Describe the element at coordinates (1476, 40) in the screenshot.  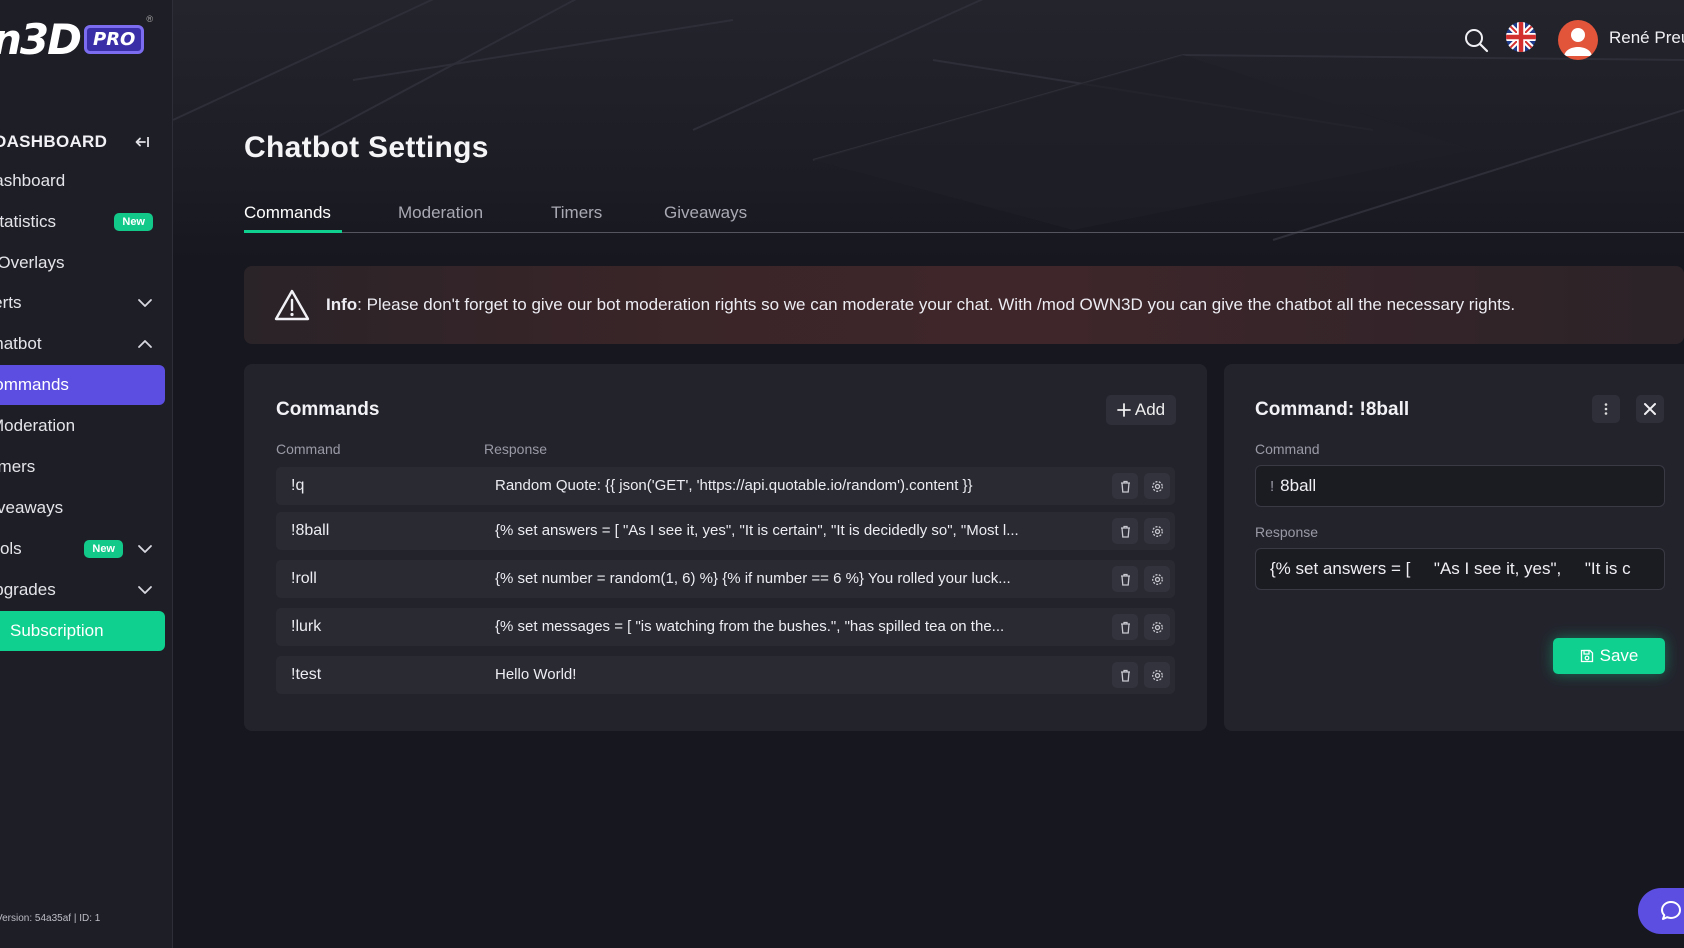
I see `search-icon` at that location.